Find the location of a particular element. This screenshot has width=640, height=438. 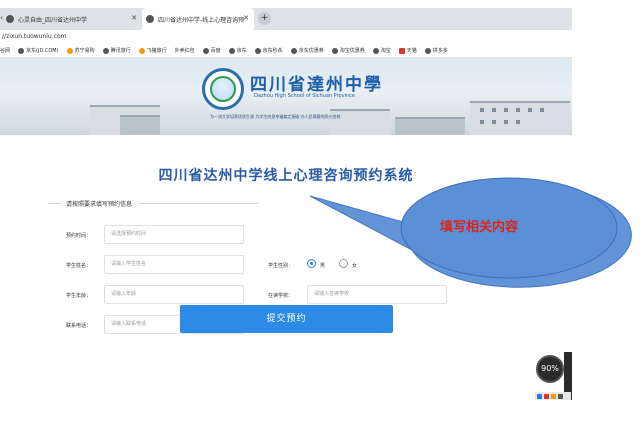

tab-inactive: 心灵自由_四川省达州中学 ✕ is located at coordinates (72, 19).